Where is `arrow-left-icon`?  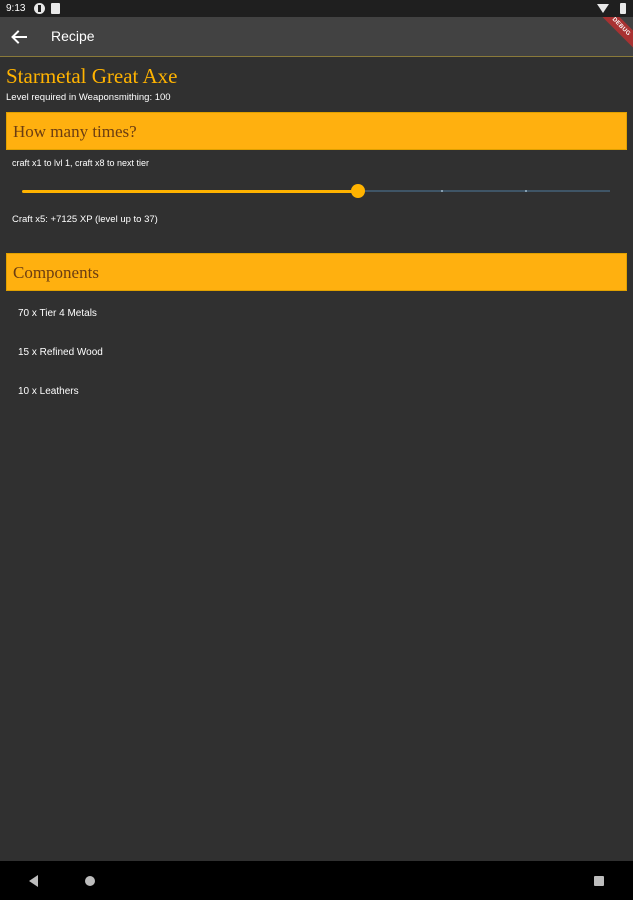 arrow-left-icon is located at coordinates (19, 37).